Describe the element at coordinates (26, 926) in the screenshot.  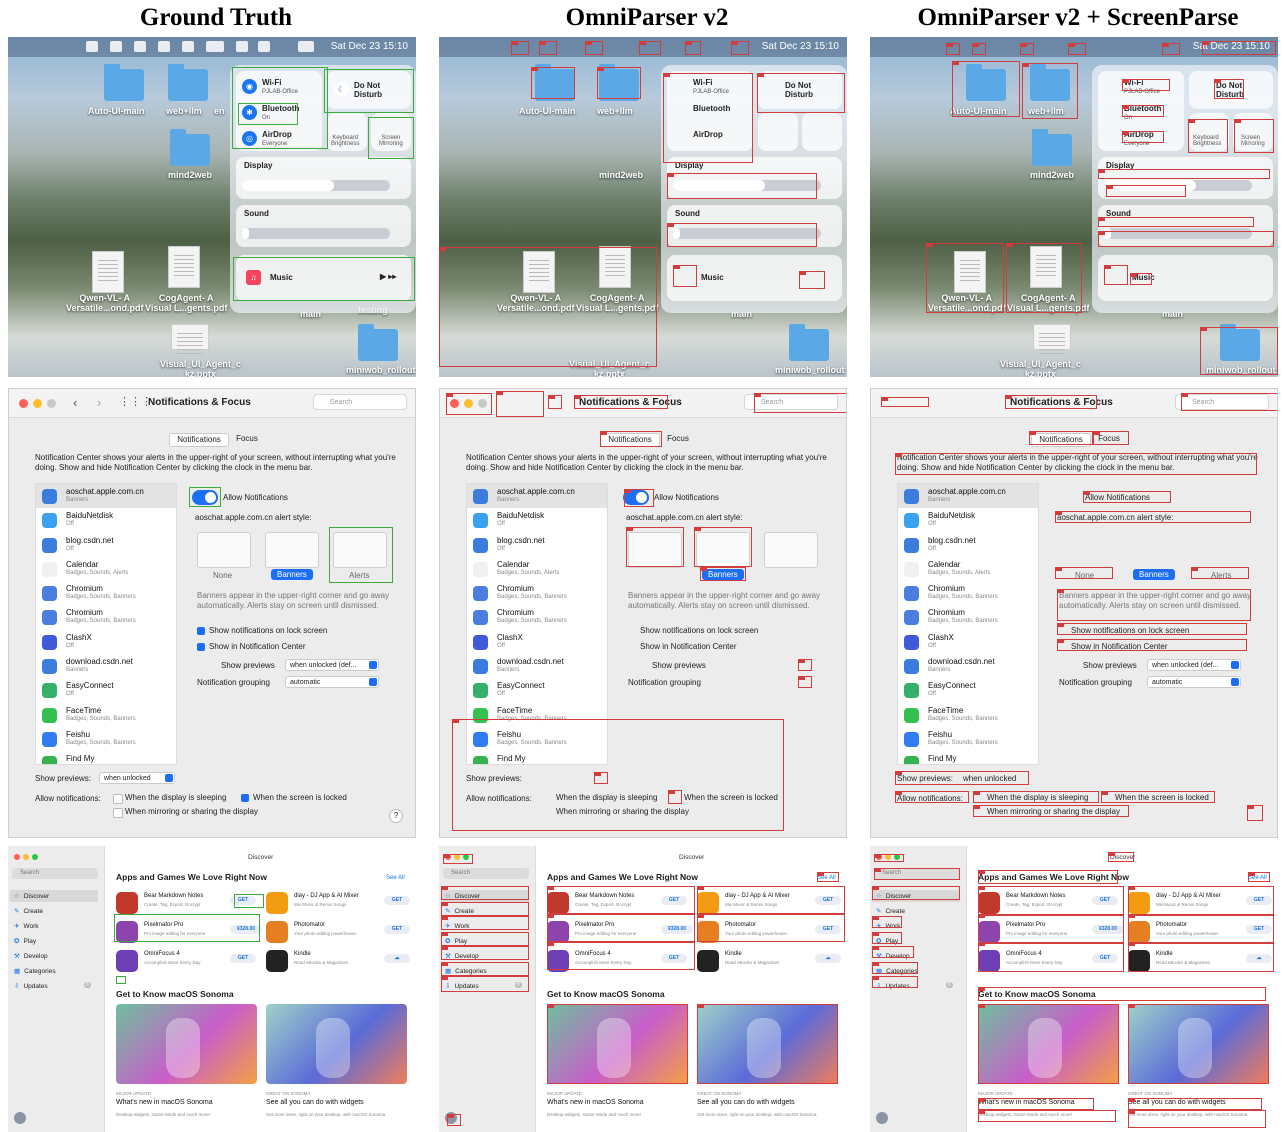
I see `sidebar-item-work: ✈ Work` at that location.